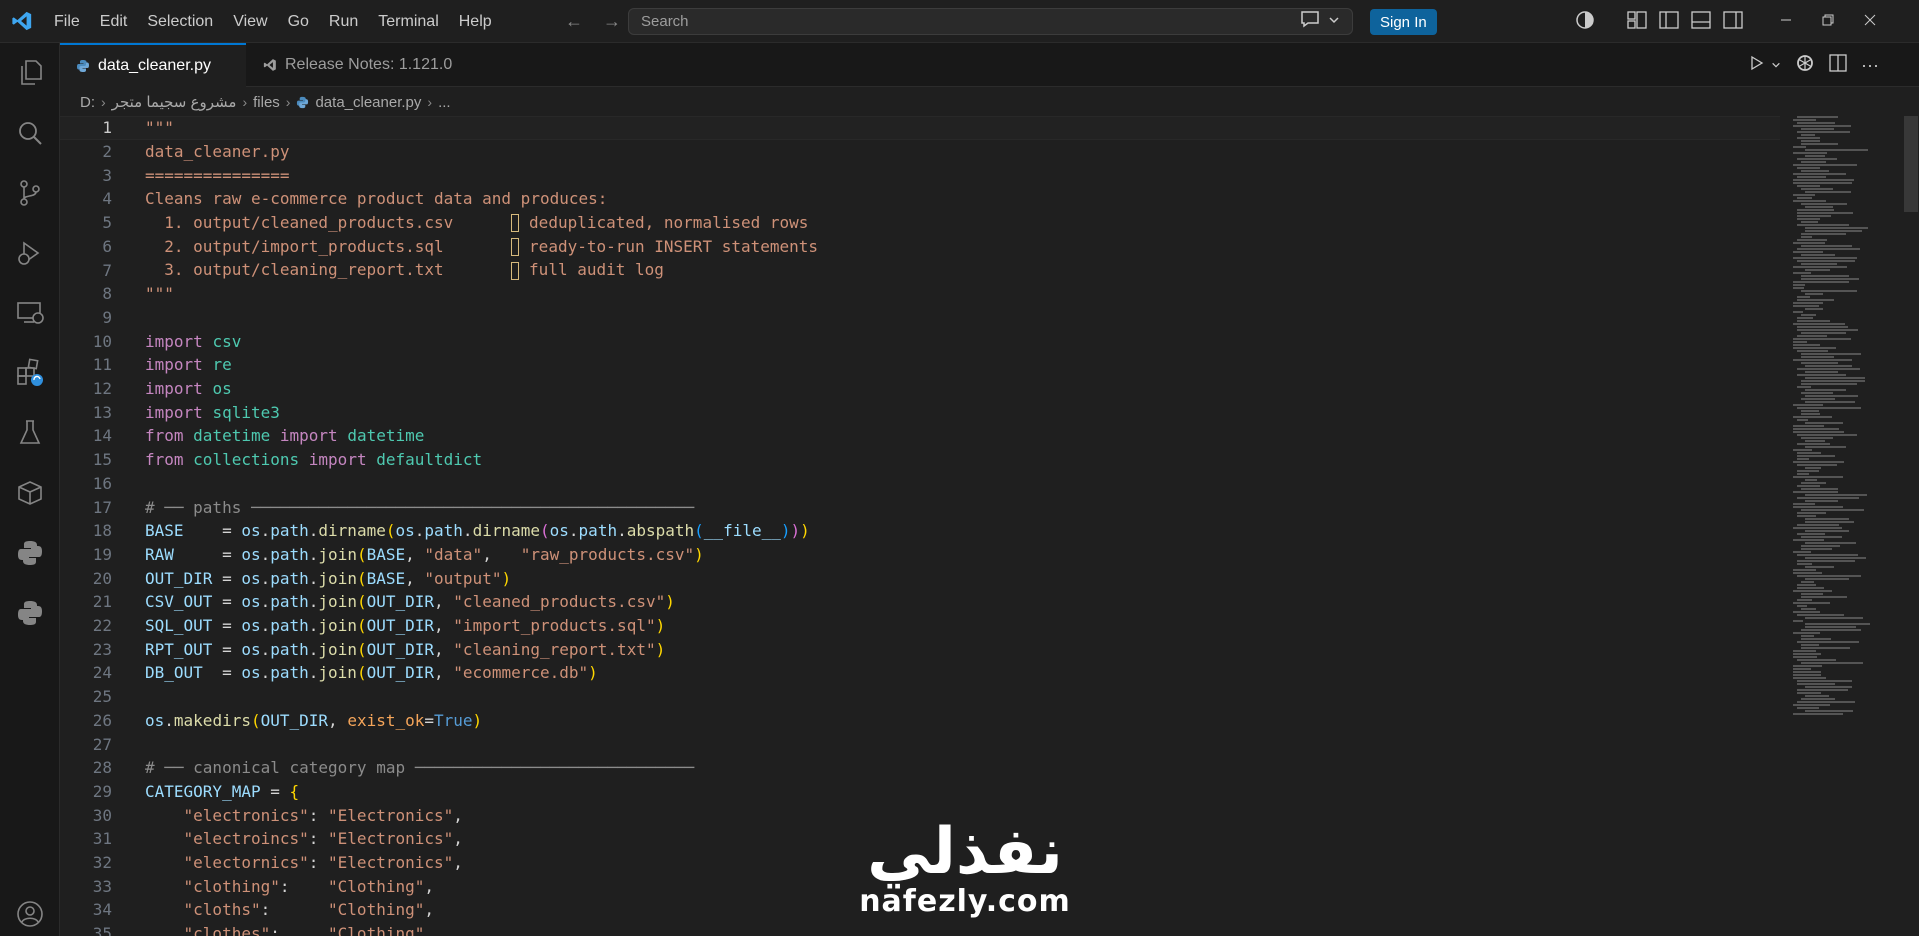  I want to click on menu-go: Go, so click(298, 21).